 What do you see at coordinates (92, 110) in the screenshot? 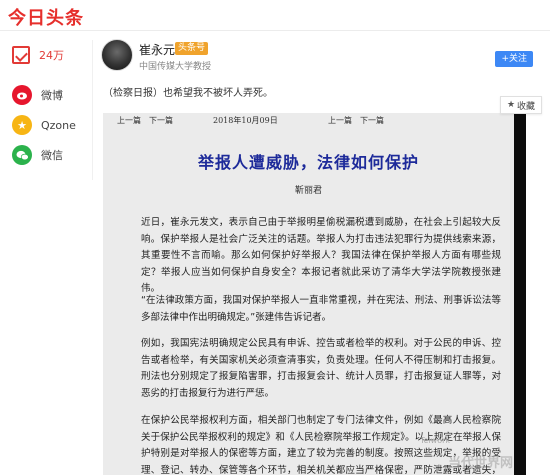
I see `sidebar-divider` at bounding box center [92, 110].